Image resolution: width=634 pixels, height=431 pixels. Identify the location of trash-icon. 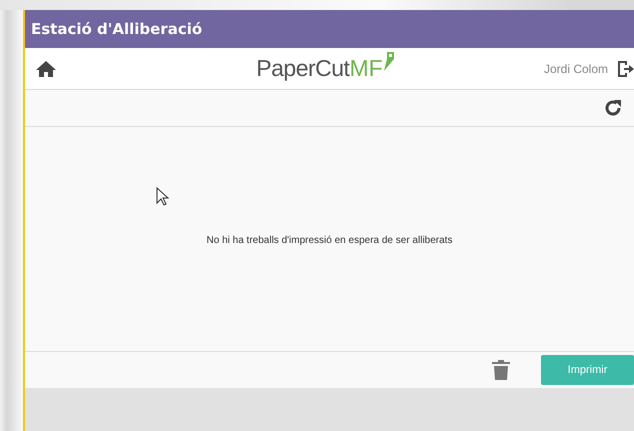
(501, 370).